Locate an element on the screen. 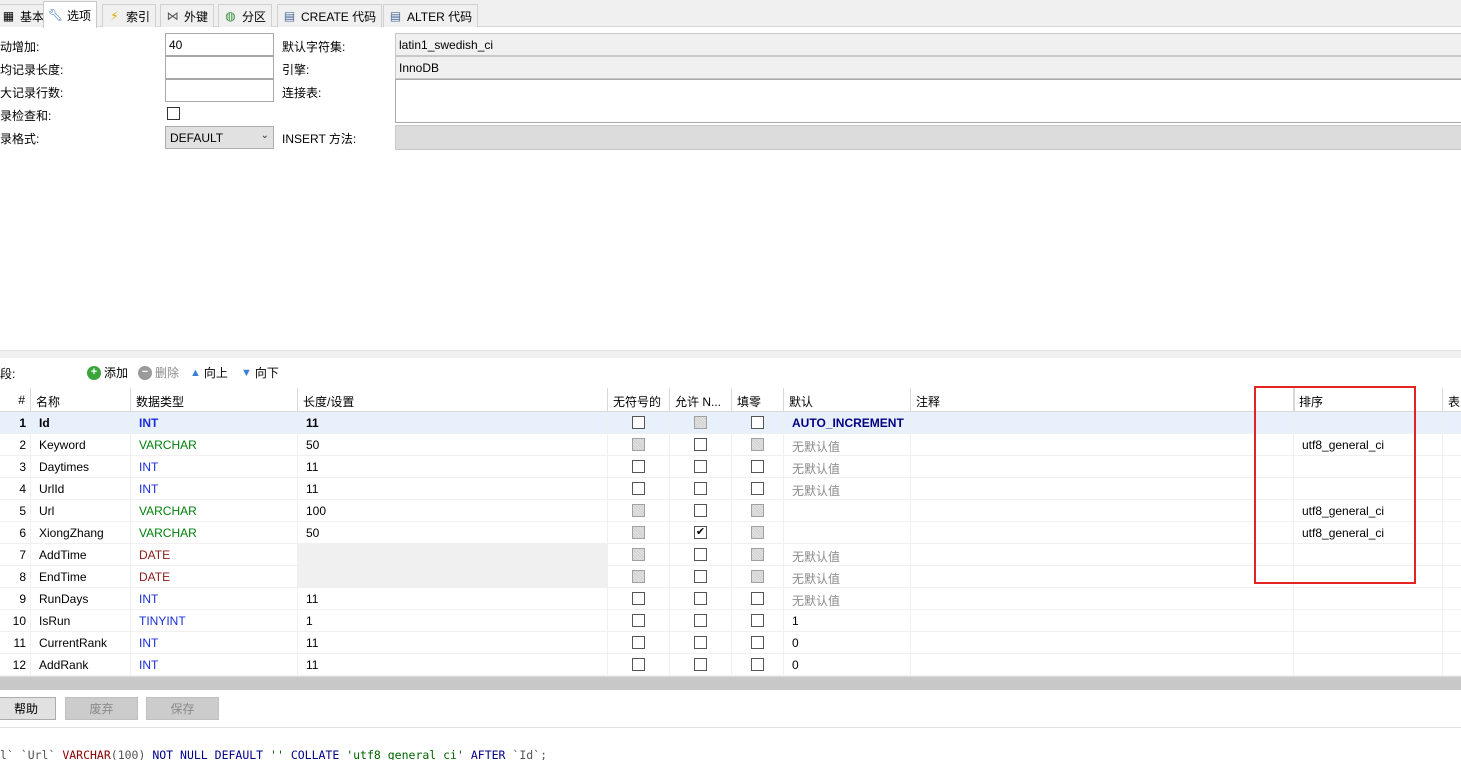 The height and width of the screenshot is (760, 1461). cell-default: AUTO_INCREMENT is located at coordinates (847, 423).